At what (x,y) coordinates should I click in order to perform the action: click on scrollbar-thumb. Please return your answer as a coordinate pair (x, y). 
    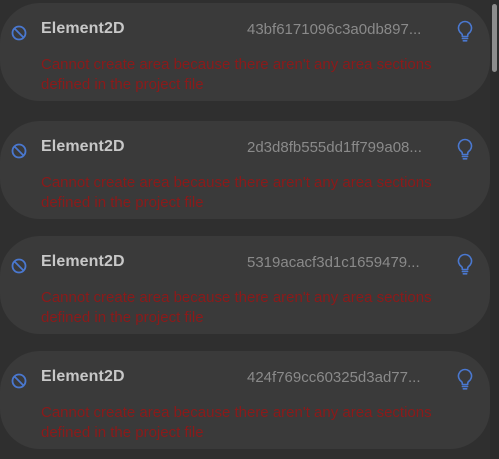
    Looking at the image, I should click on (494, 38).